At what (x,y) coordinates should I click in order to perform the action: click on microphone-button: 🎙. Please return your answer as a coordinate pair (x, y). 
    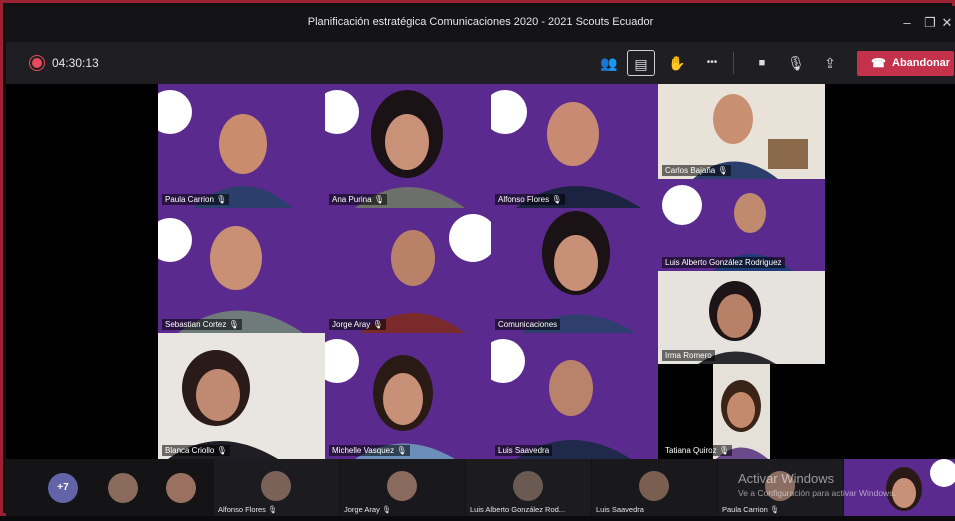
    Looking at the image, I should click on (796, 63).